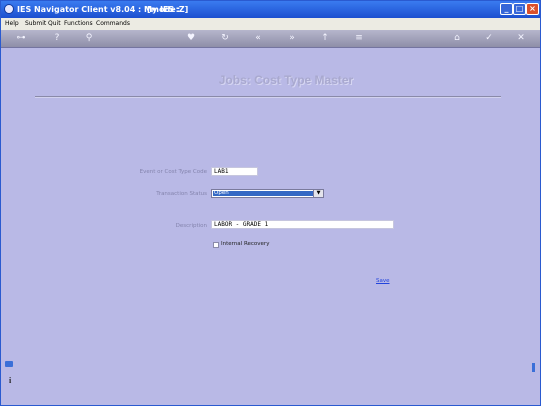 This screenshot has width=541, height=406. What do you see at coordinates (270, 39) in the screenshot?
I see `toolbar: ⊶ ? ⚲ ♥ ↻ « » ↑ ≡ ⌂ ✓ ✕` at bounding box center [270, 39].